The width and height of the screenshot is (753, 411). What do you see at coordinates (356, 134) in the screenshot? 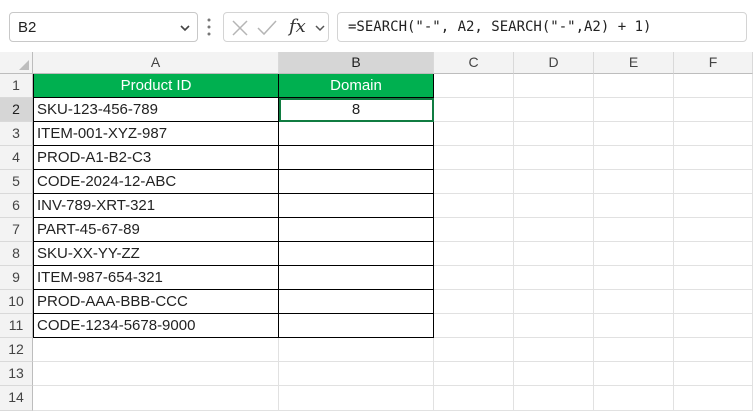
I see `cell-b3` at bounding box center [356, 134].